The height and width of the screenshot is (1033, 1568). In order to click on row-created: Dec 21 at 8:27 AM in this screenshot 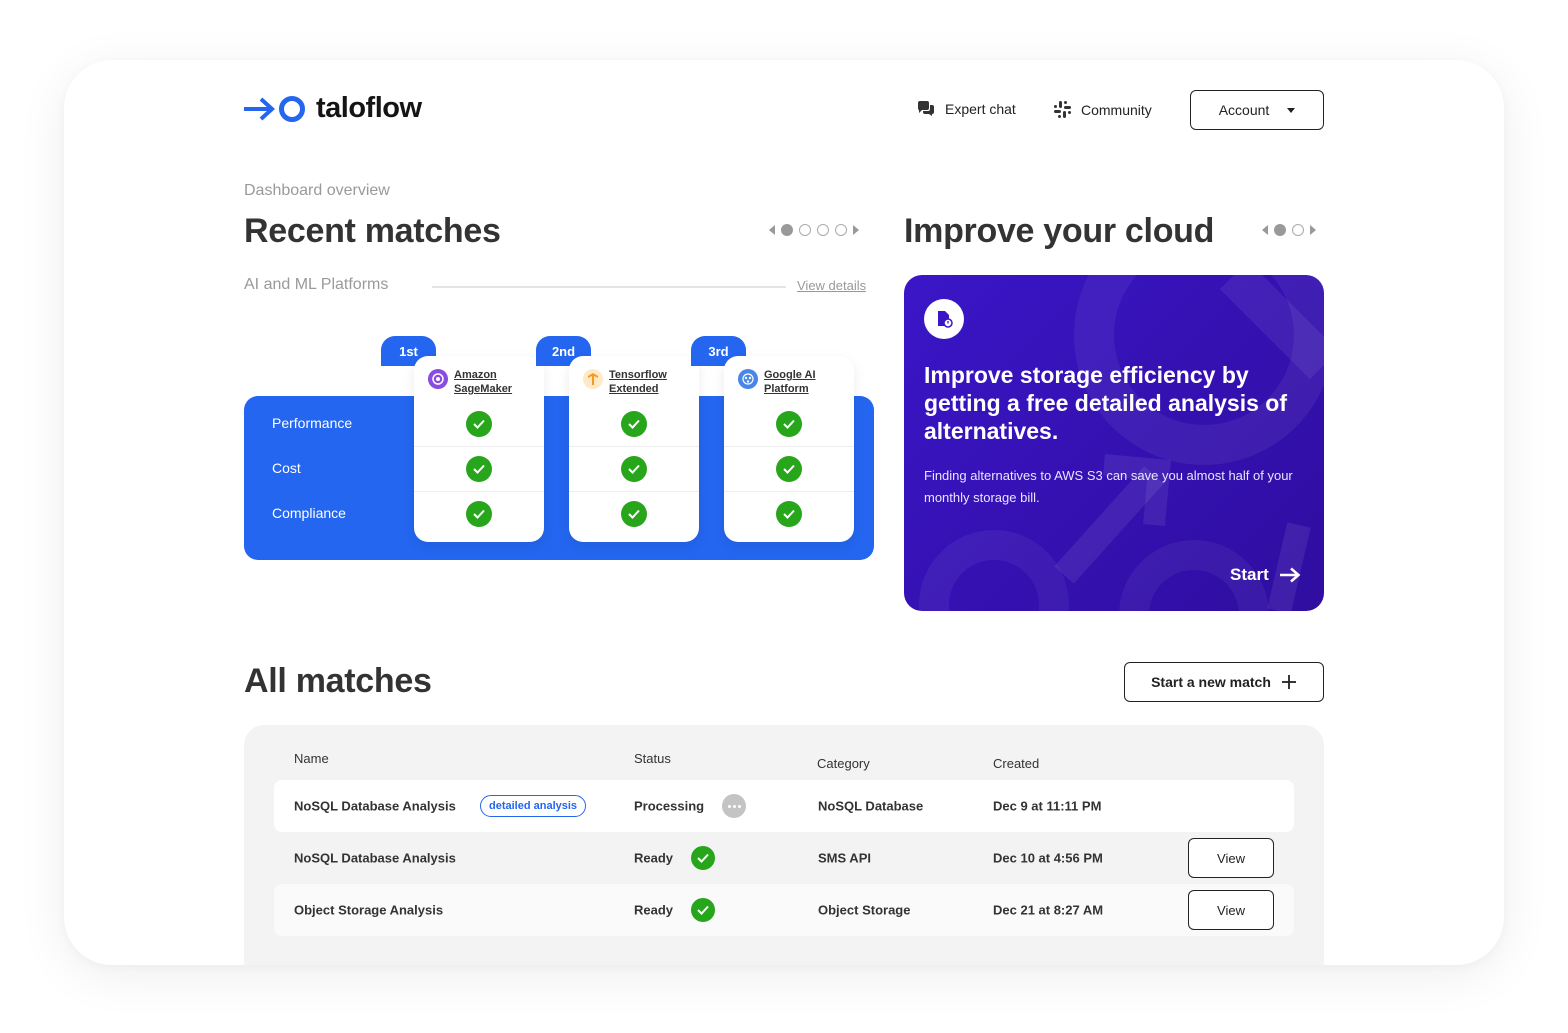, I will do `click(1048, 910)`.